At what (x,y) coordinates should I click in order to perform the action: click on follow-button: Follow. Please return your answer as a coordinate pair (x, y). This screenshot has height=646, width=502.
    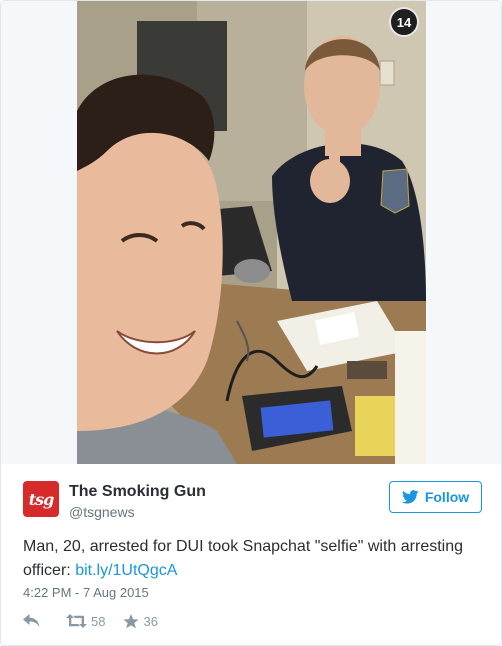
    Looking at the image, I should click on (435, 497).